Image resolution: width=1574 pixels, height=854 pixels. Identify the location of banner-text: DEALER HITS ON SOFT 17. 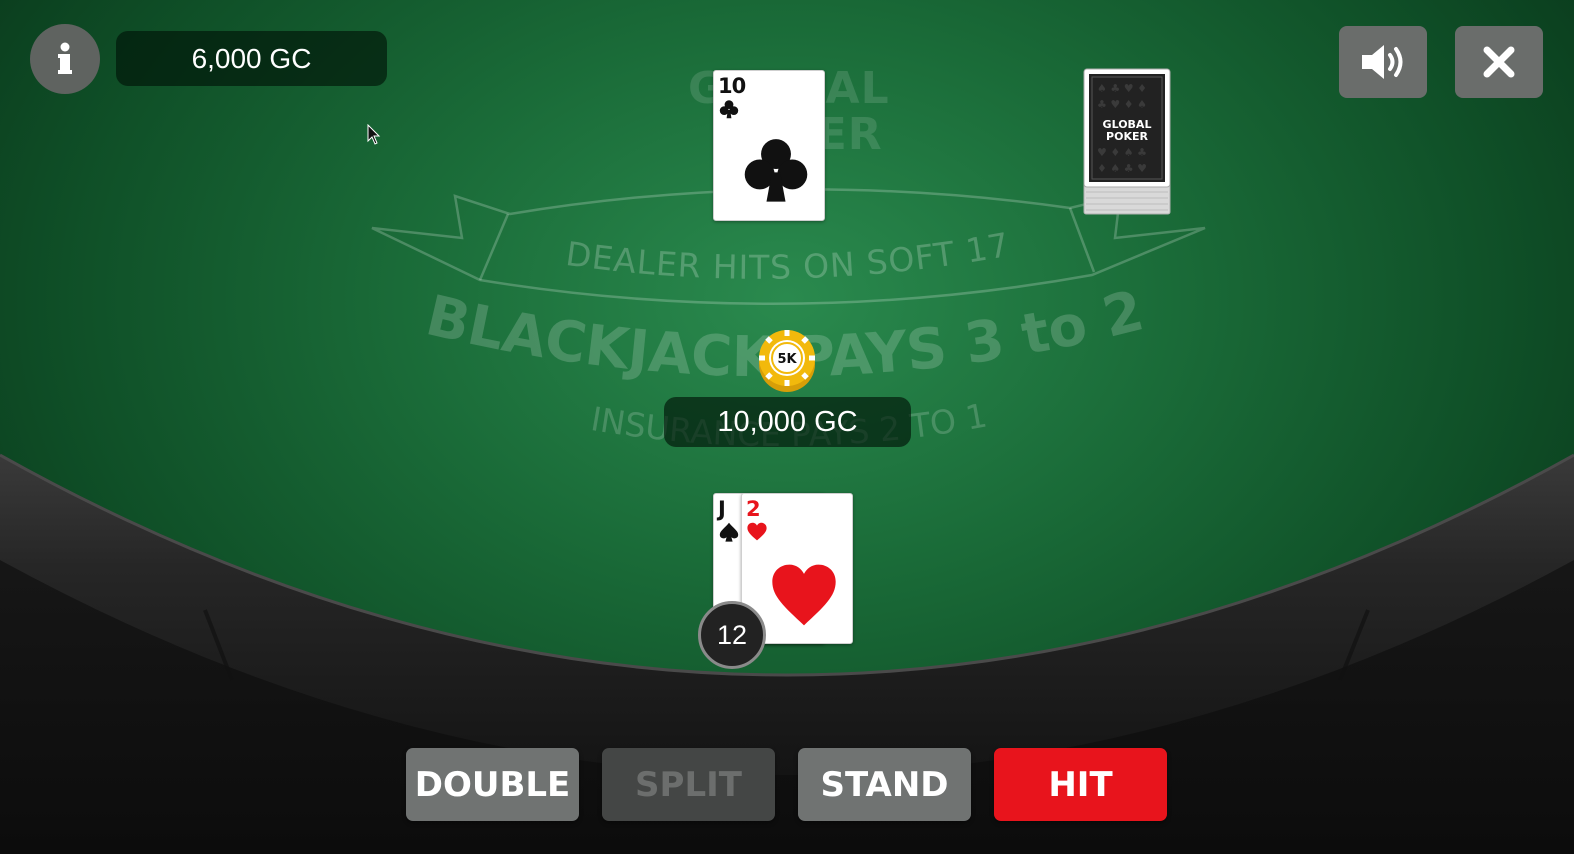
(788, 256).